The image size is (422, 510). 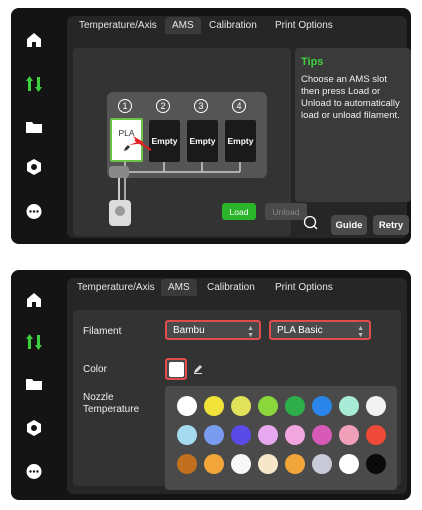 What do you see at coordinates (311, 223) in the screenshot?
I see `help-icon` at bounding box center [311, 223].